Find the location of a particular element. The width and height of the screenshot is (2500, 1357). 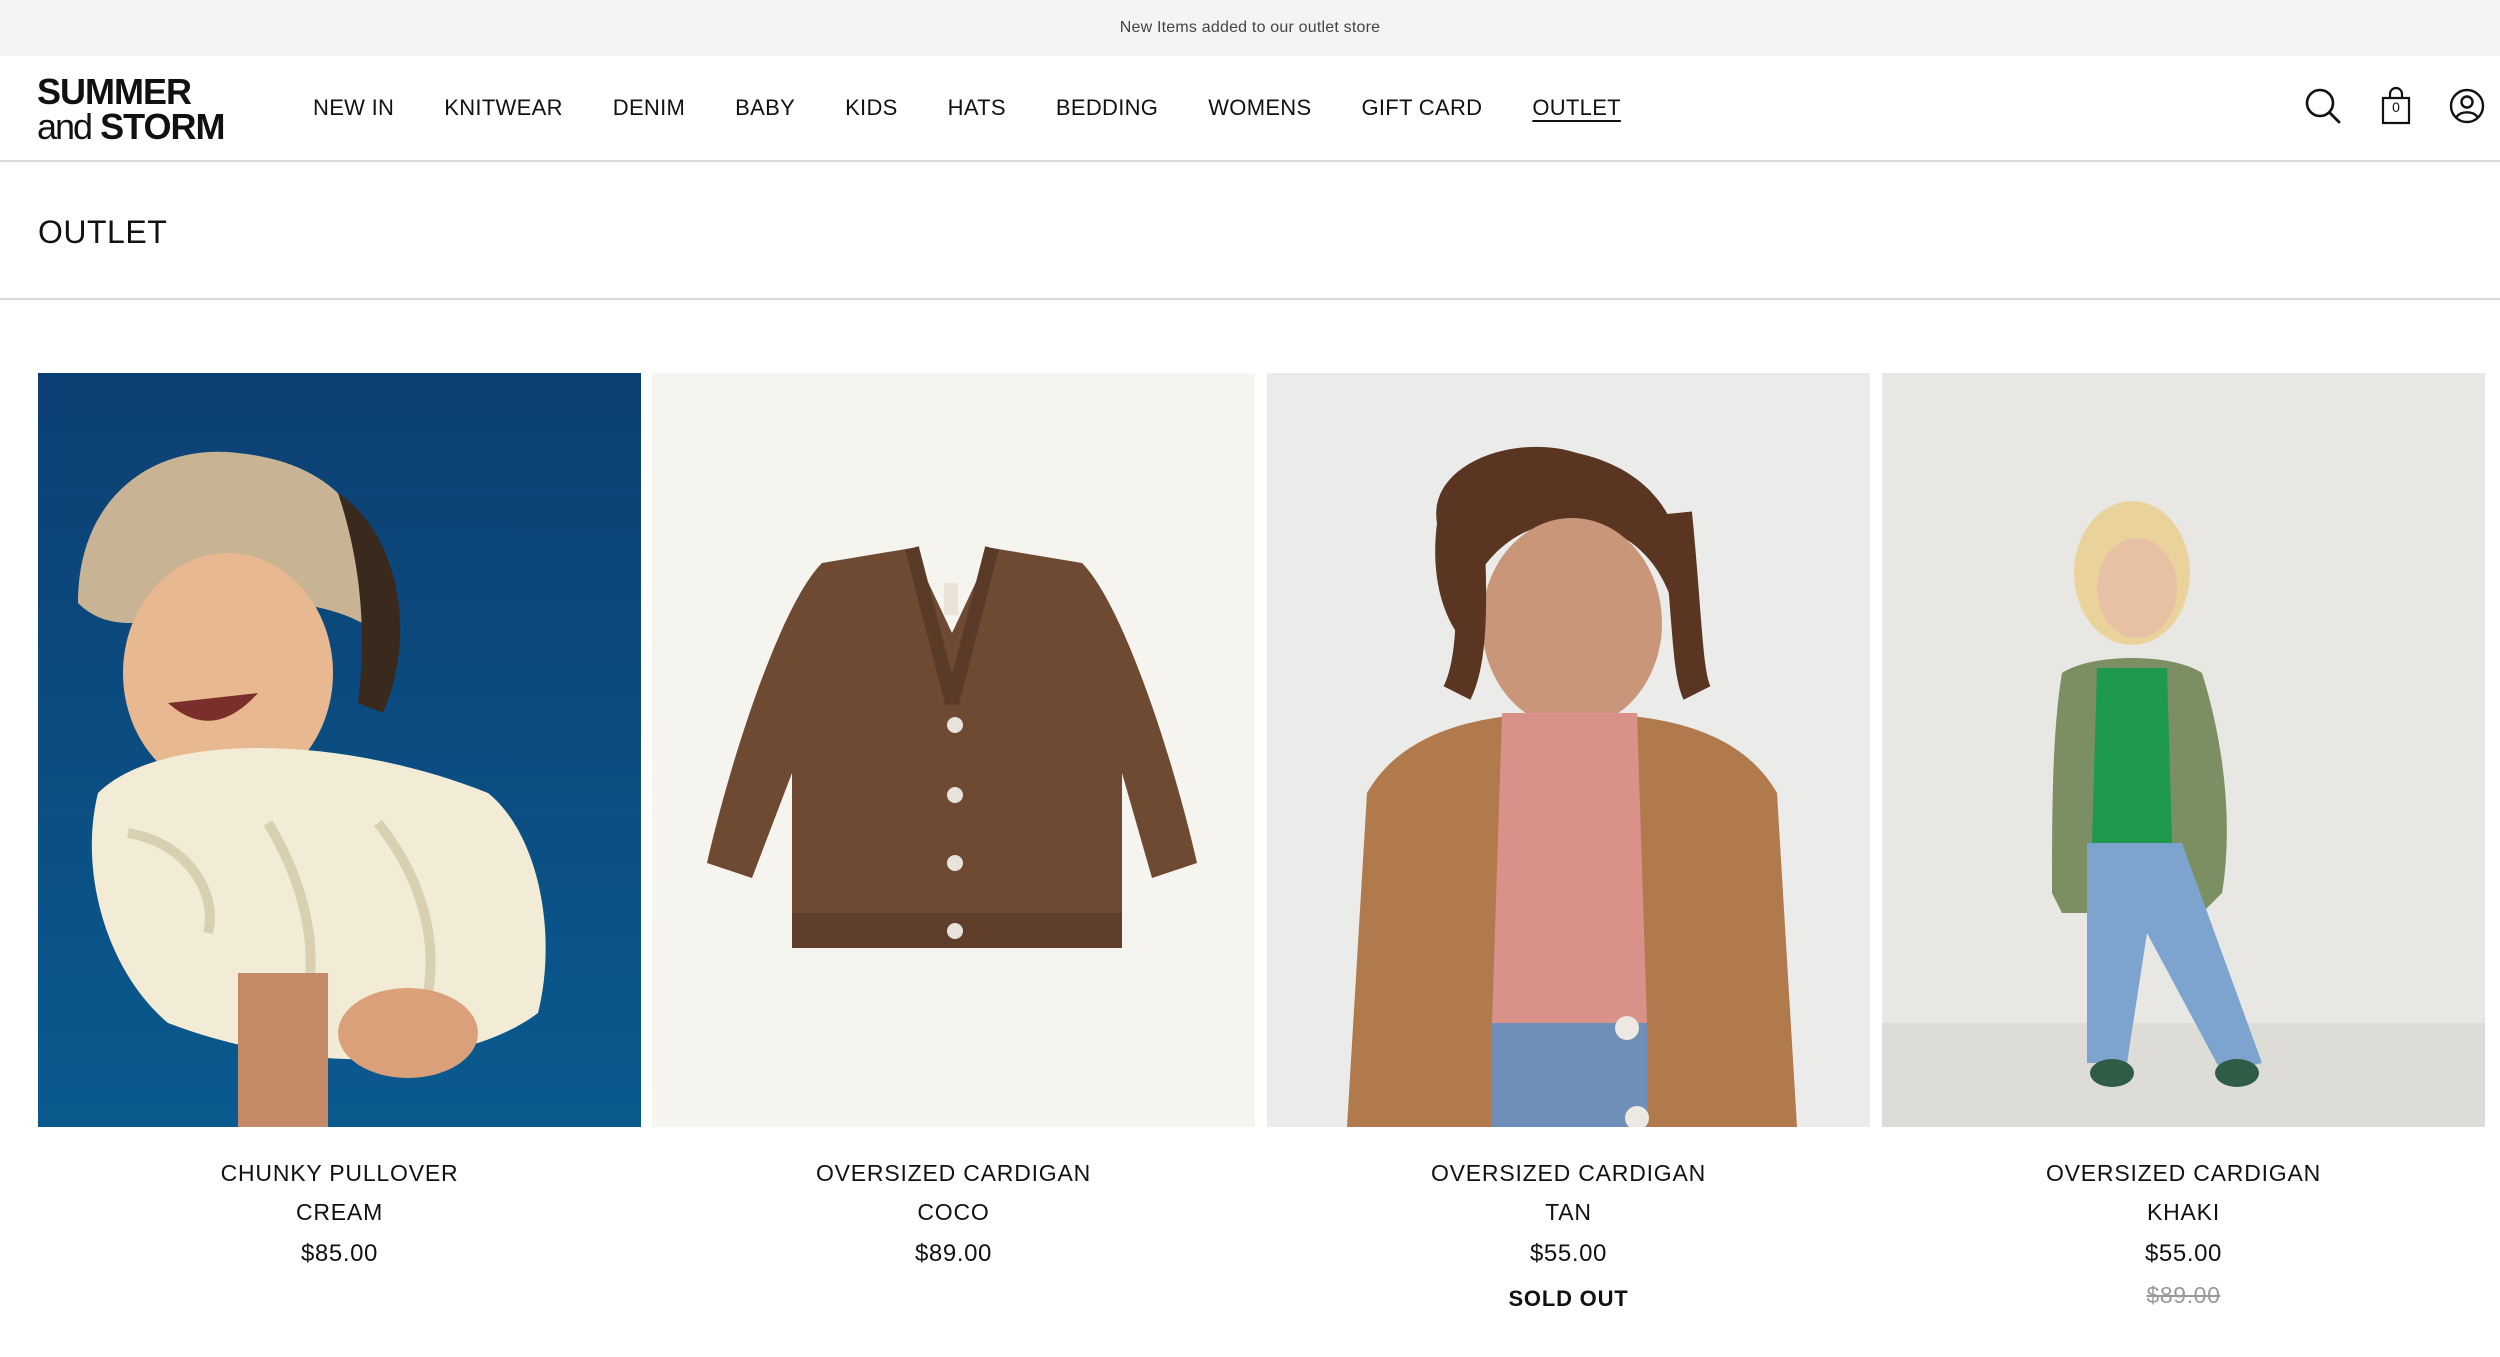

announcement-bar: New Items added to our outlet store is located at coordinates (1250, 28).